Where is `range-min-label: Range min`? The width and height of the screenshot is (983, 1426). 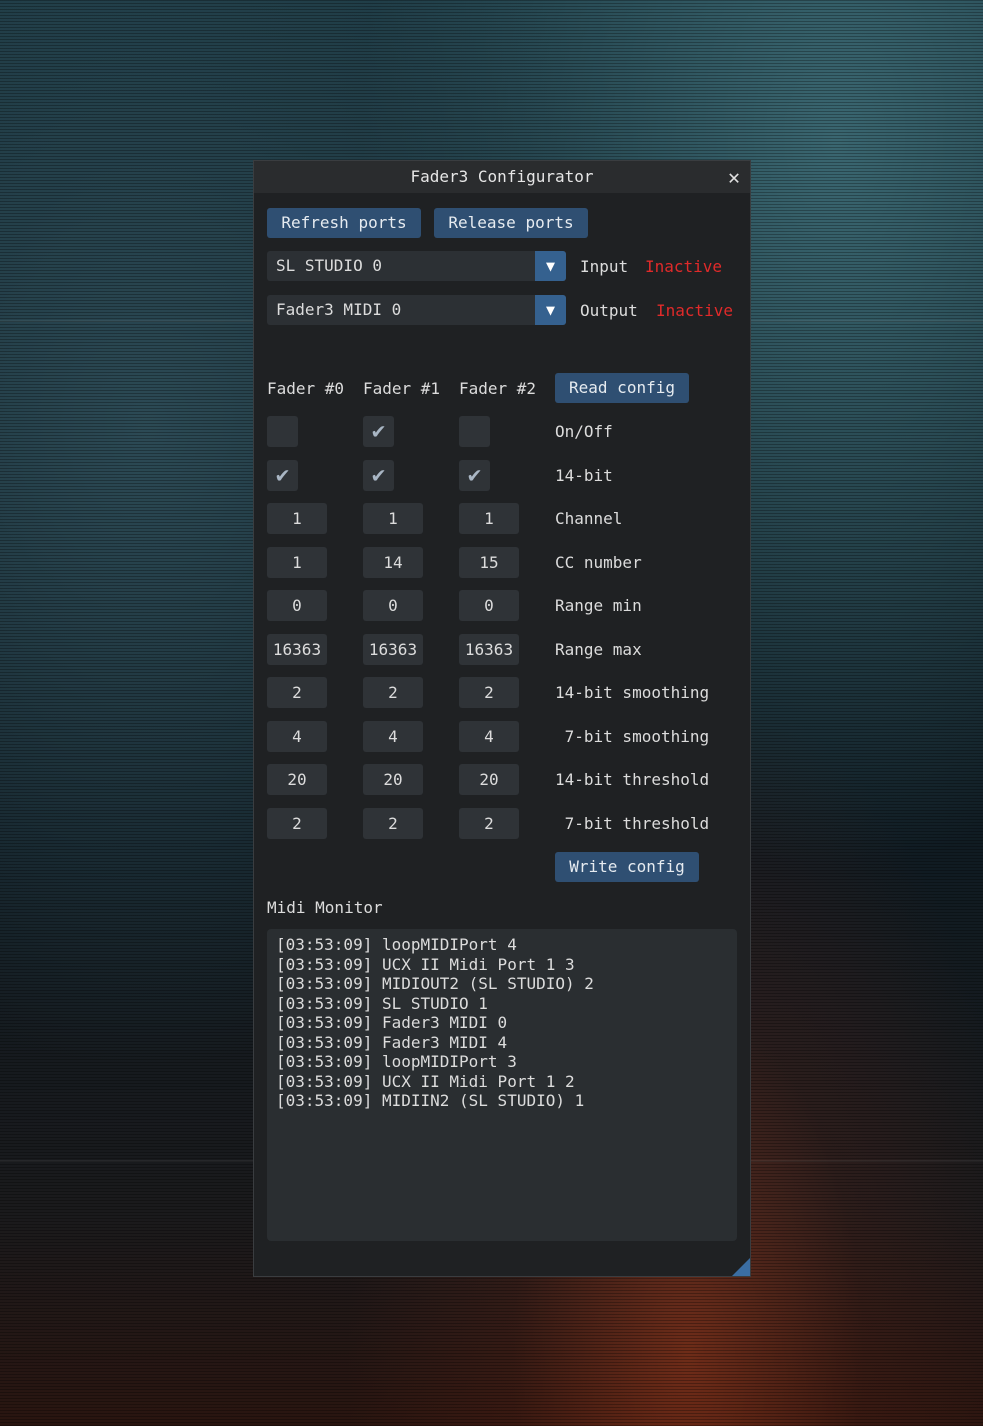
range-min-label: Range min is located at coordinates (598, 605).